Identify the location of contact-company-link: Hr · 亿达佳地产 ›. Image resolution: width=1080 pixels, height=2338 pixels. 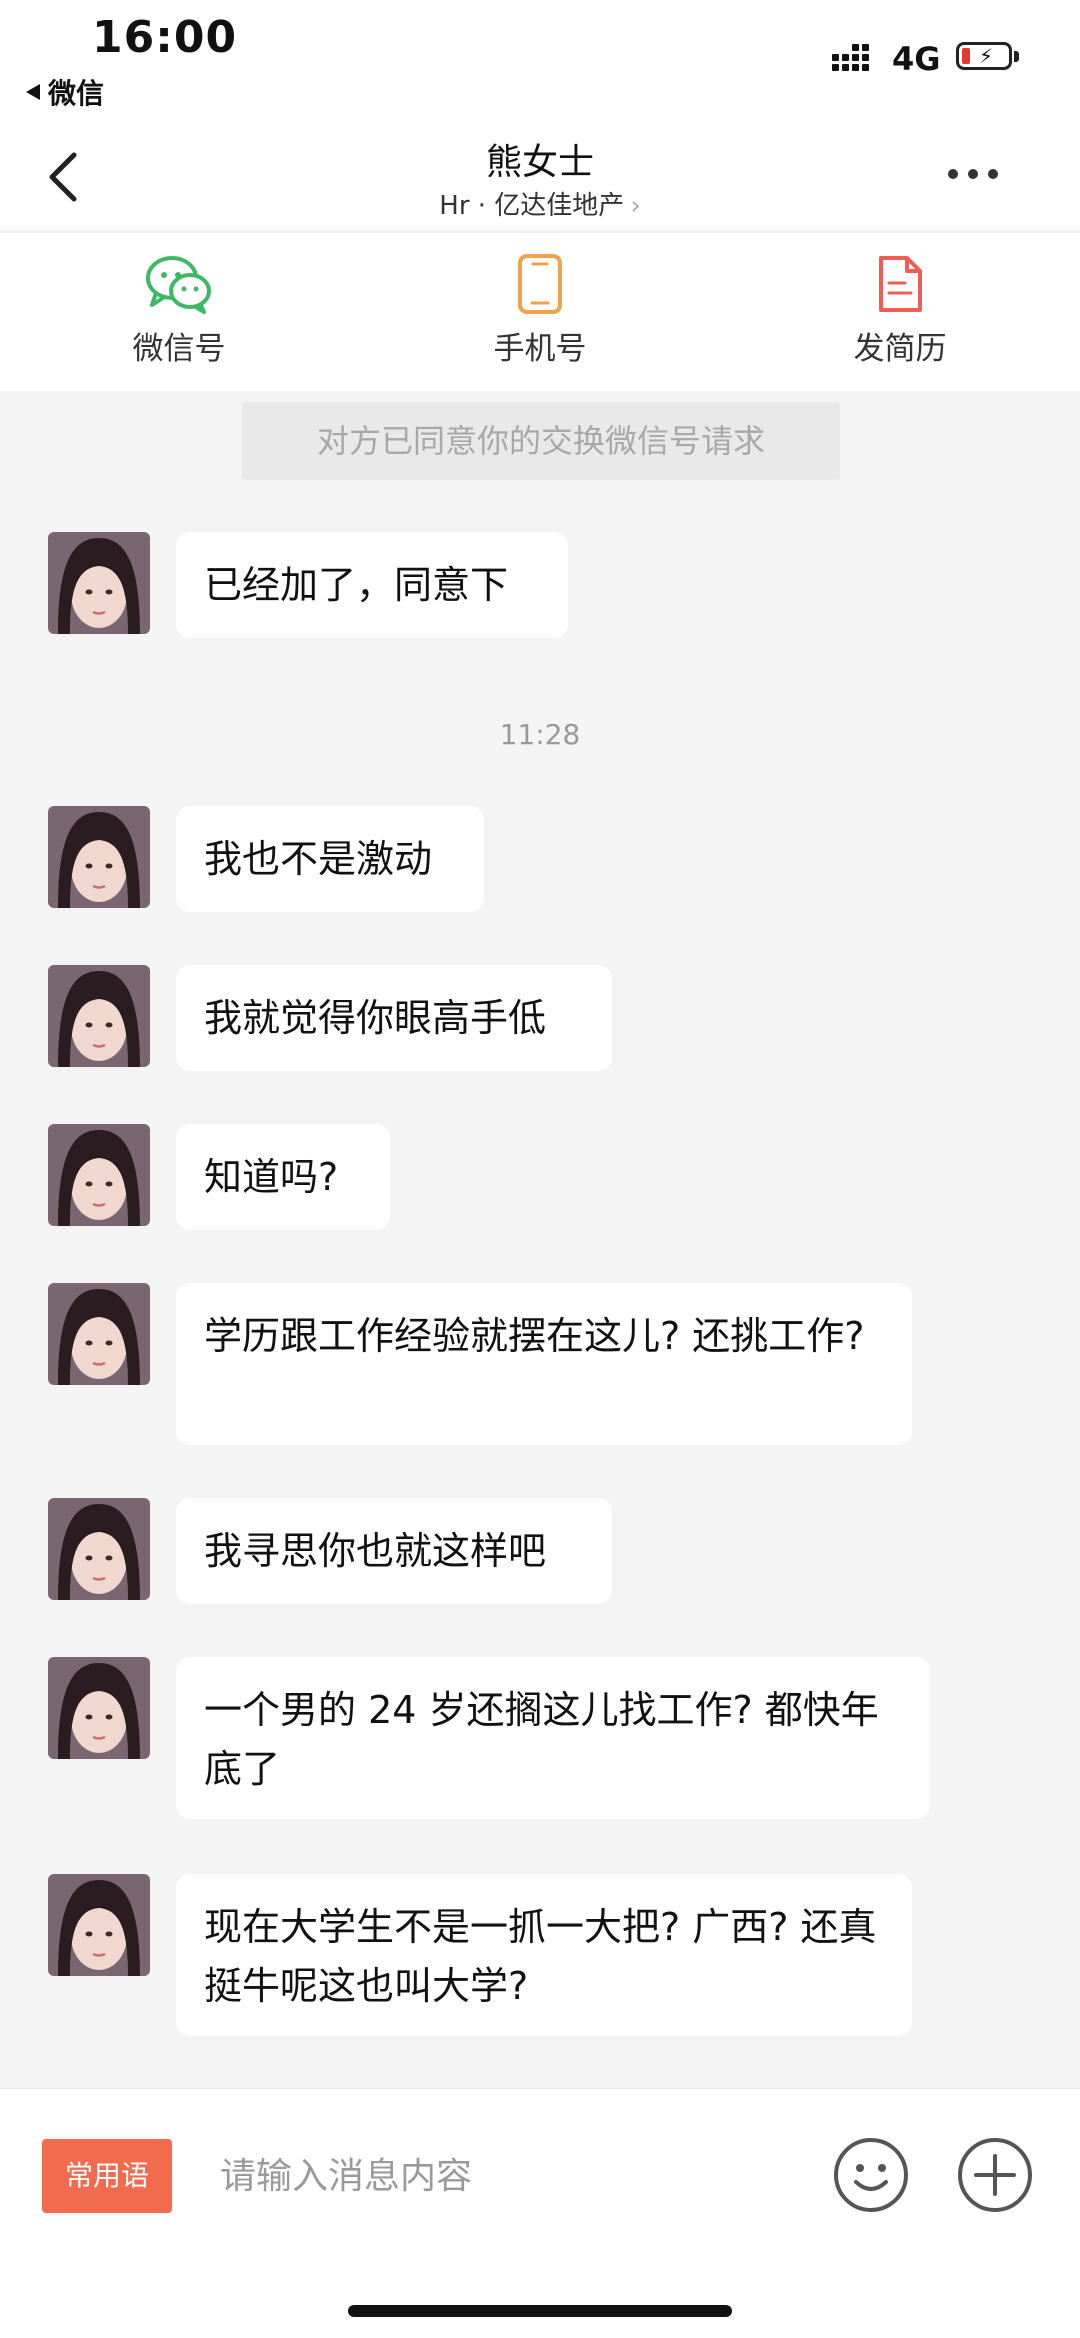
(540, 203).